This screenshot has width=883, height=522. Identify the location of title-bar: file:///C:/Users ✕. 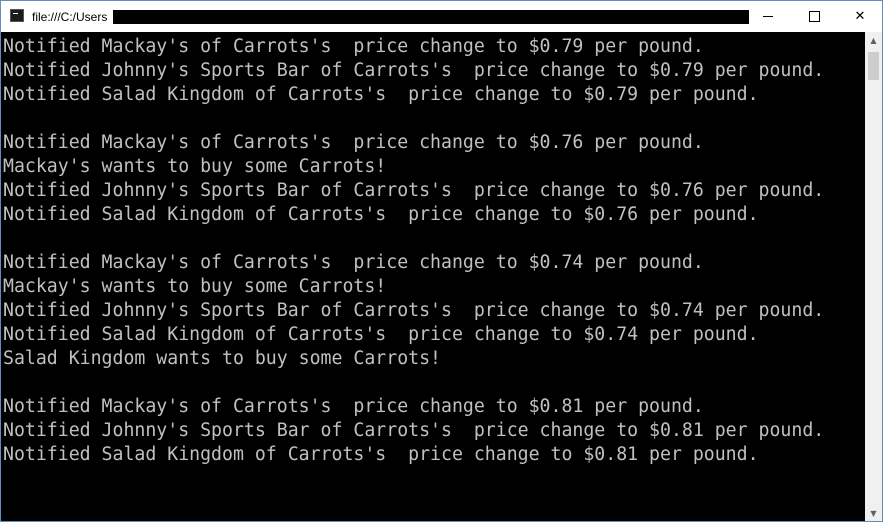
(441, 16).